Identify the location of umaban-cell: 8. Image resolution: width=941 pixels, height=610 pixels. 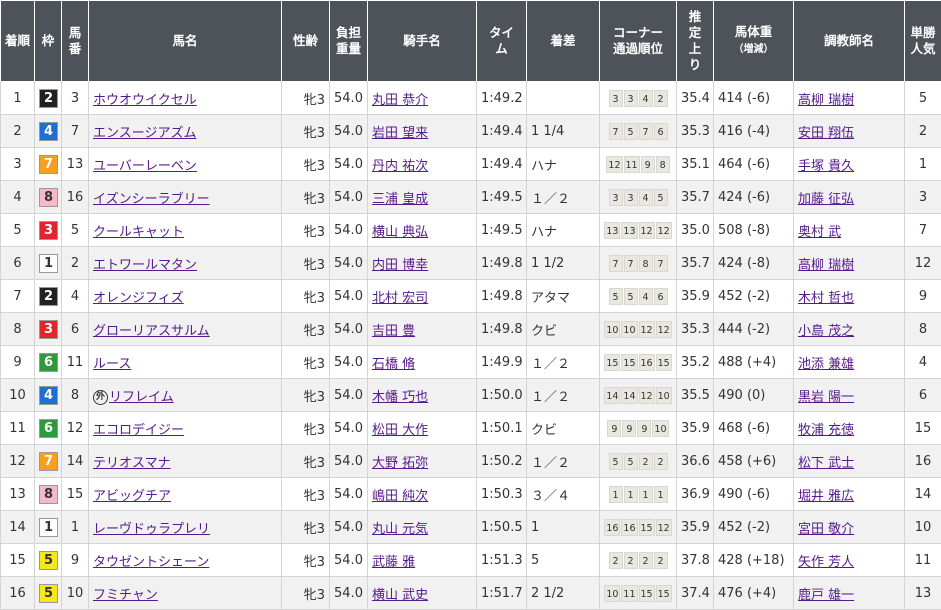
(75, 395).